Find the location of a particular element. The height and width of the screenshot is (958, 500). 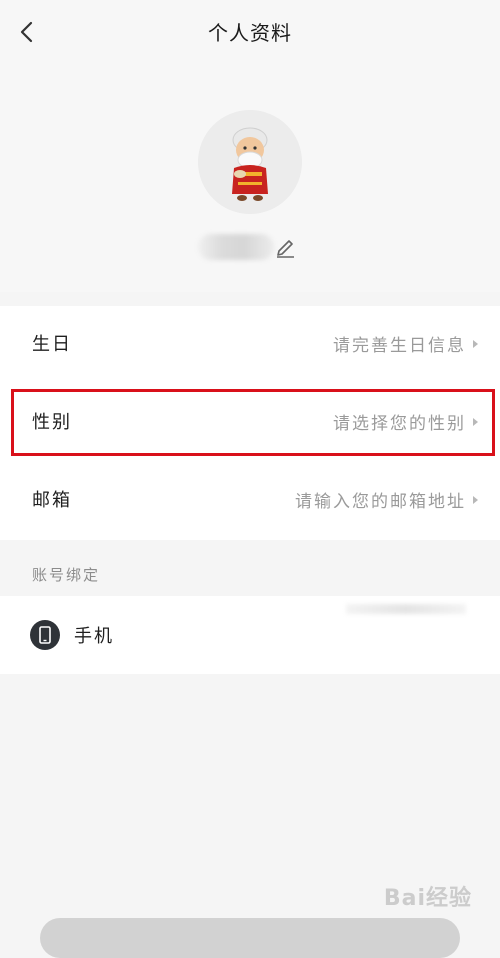

gender-value: 请选择您的性别 is located at coordinates (399, 424).